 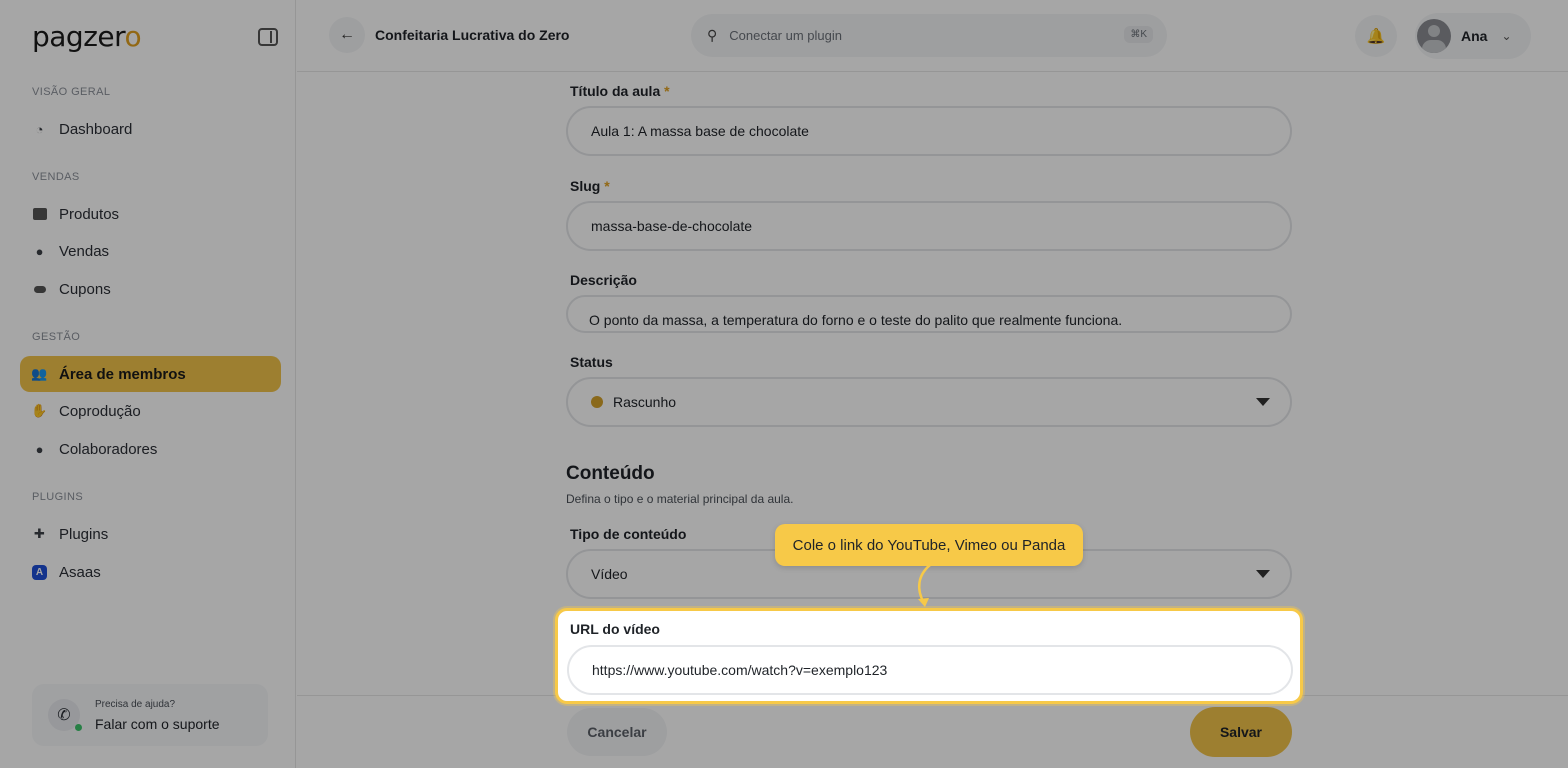 I want to click on onboarding-tooltip: Cole o link do YouTube, Vimeo ou Panda, so click(x=929, y=545).